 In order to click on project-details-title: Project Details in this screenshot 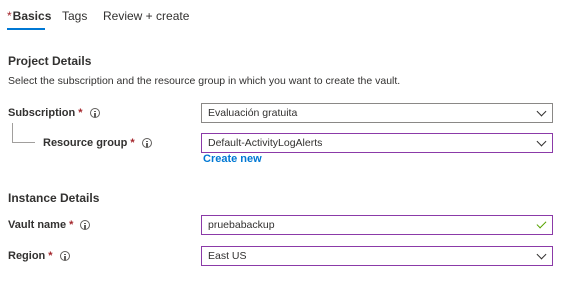, I will do `click(50, 61)`.